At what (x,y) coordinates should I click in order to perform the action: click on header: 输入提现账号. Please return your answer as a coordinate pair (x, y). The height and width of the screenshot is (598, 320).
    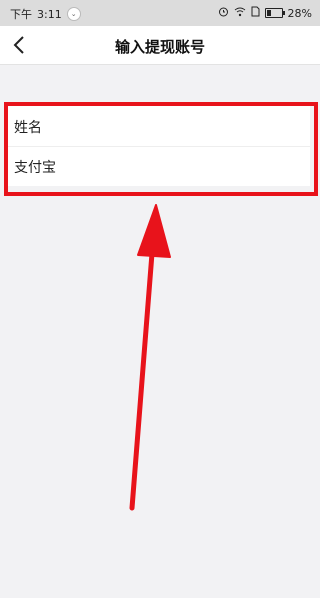
    Looking at the image, I should click on (160, 45).